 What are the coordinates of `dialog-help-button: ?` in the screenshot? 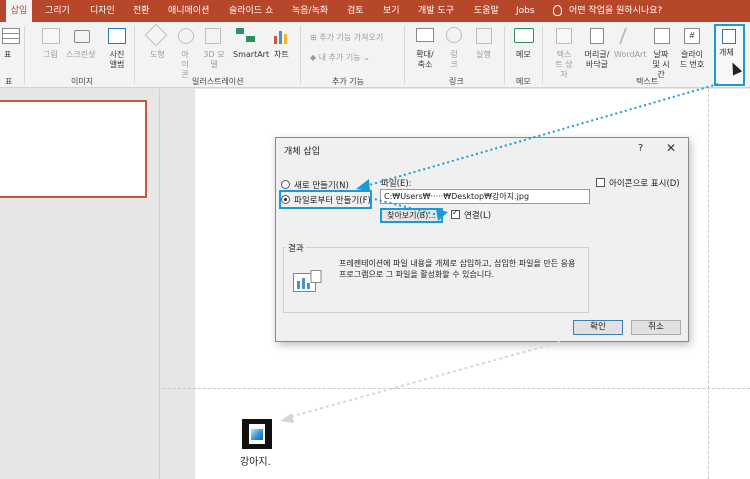 It's located at (640, 148).